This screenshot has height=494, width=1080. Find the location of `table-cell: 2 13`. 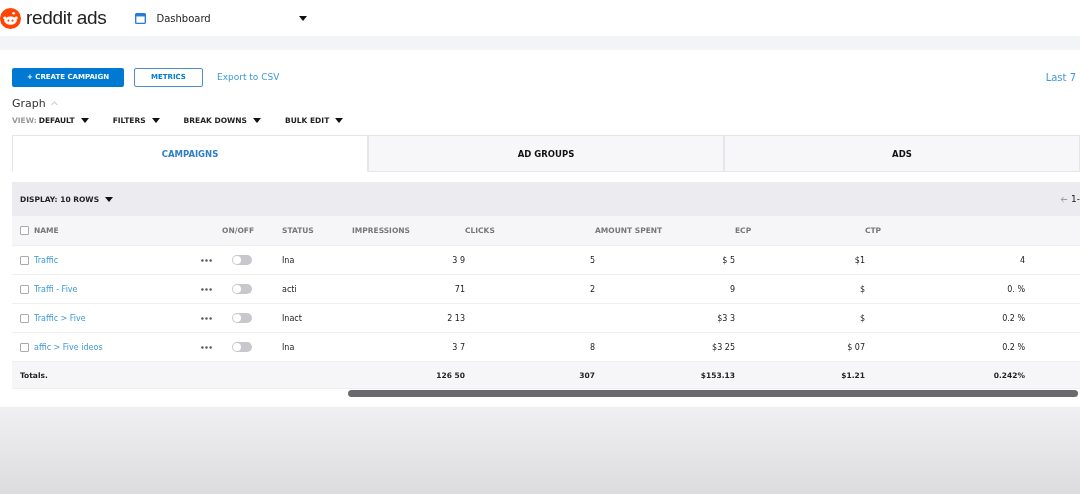

table-cell: 2 13 is located at coordinates (456, 318).